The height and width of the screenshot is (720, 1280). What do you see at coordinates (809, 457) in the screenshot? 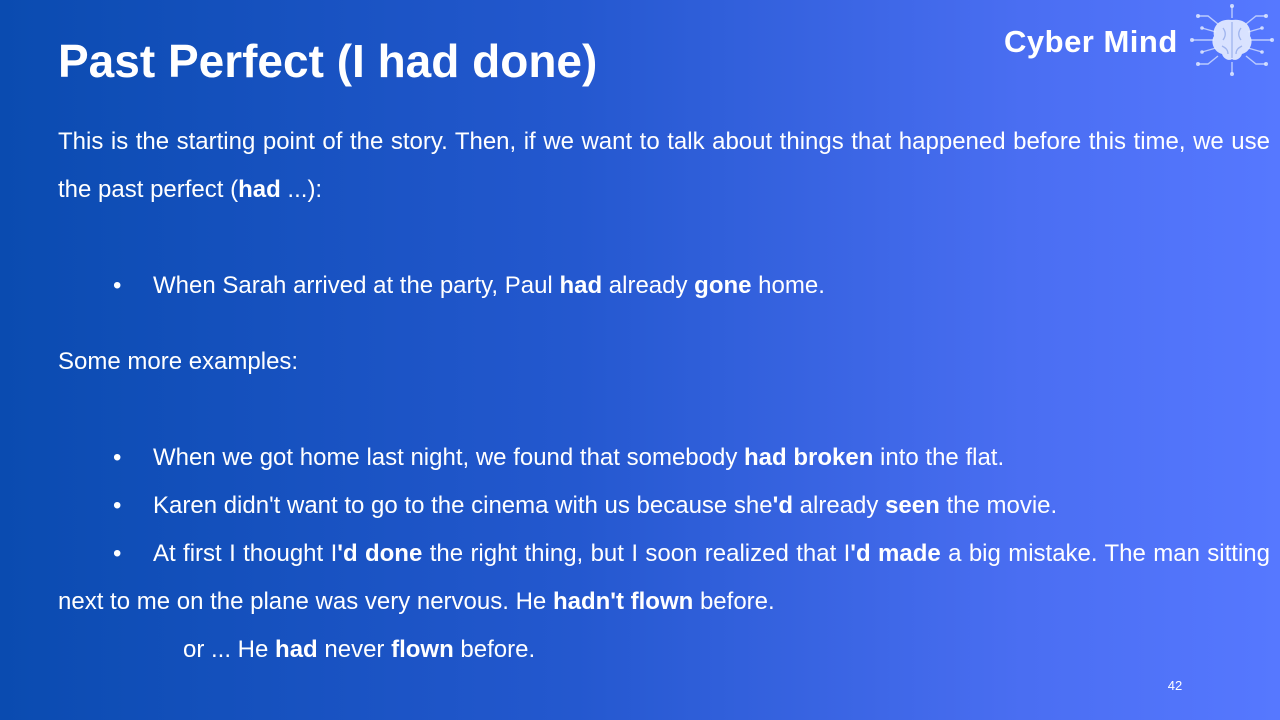
I see `example-bold: had broken` at bounding box center [809, 457].